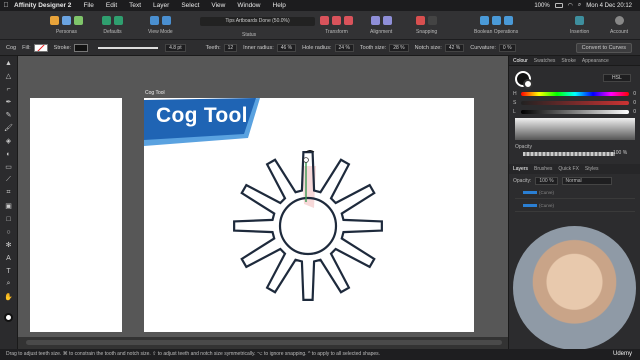 The image size is (640, 360). I want to click on tab-stroke: Stroke, so click(568, 61).